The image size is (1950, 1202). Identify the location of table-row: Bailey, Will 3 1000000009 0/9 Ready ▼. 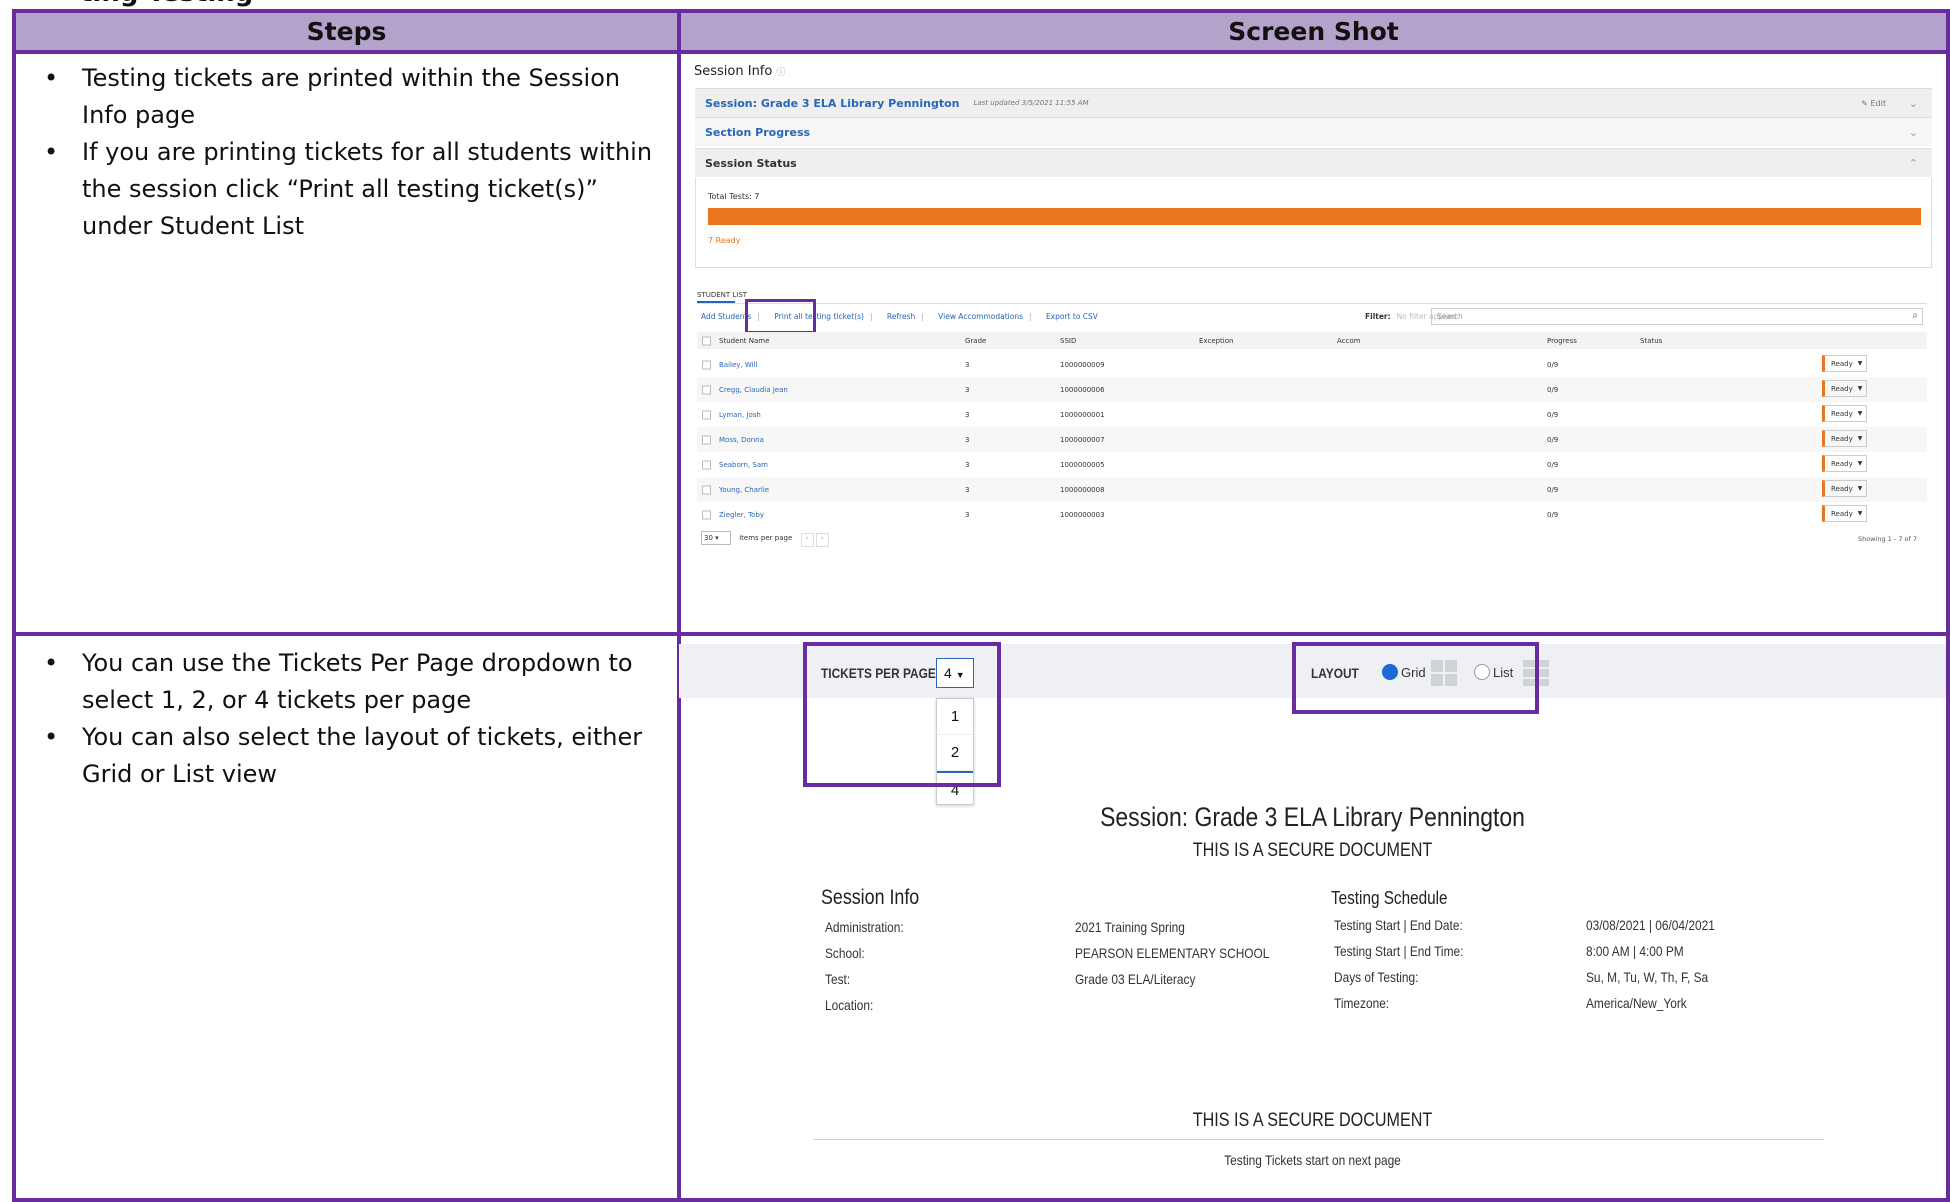
(1312, 364).